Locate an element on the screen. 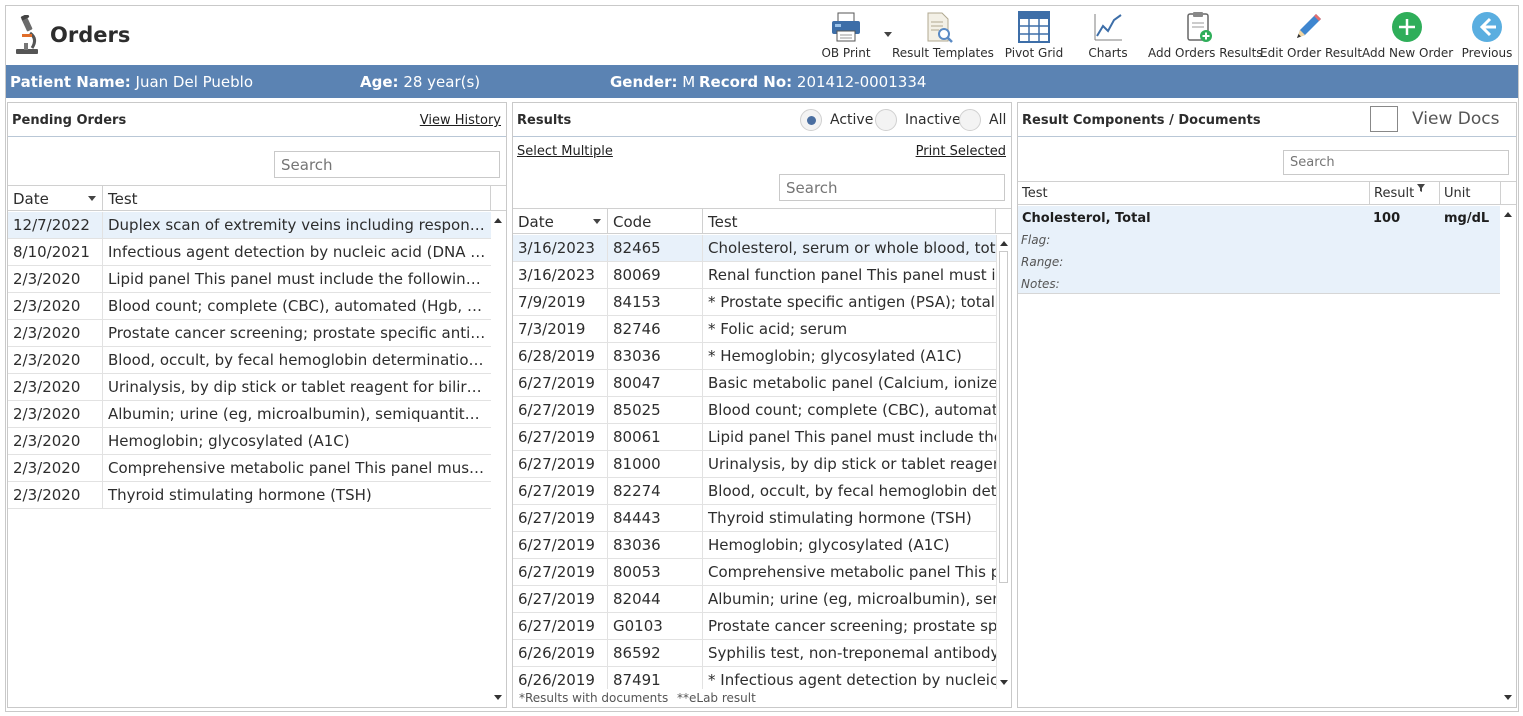 This screenshot has width=1523, height=716. charts-button: Charts is located at coordinates (1108, 35).